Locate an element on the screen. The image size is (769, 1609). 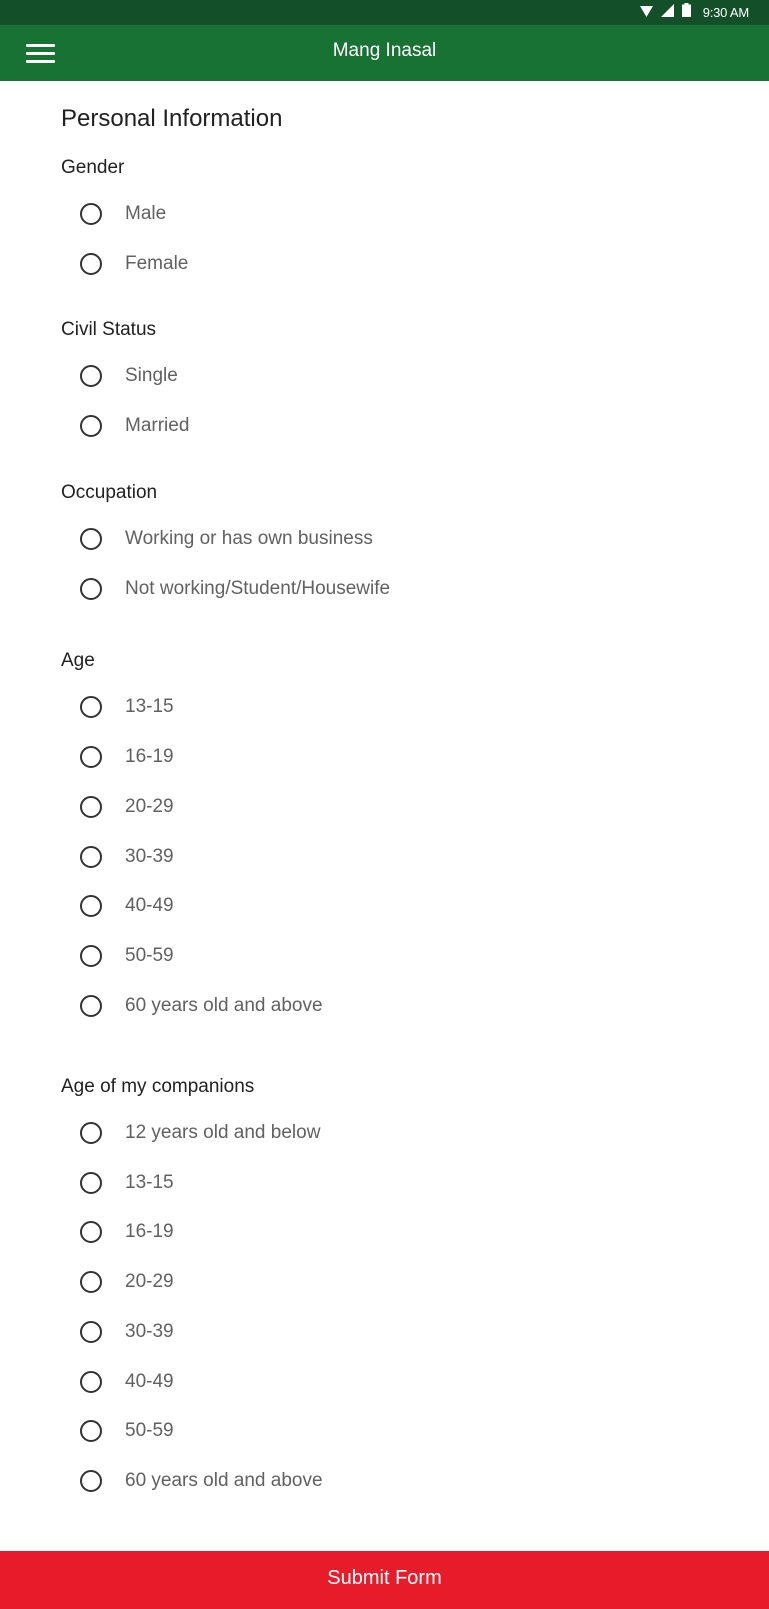
radio-age-60-above: 60 years old and above is located at coordinates (201, 1006).